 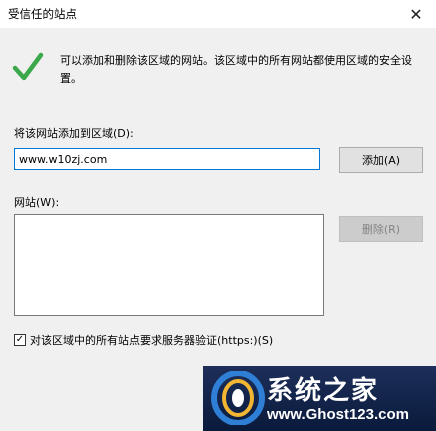 What do you see at coordinates (167, 159) in the screenshot?
I see `site-url-input` at bounding box center [167, 159].